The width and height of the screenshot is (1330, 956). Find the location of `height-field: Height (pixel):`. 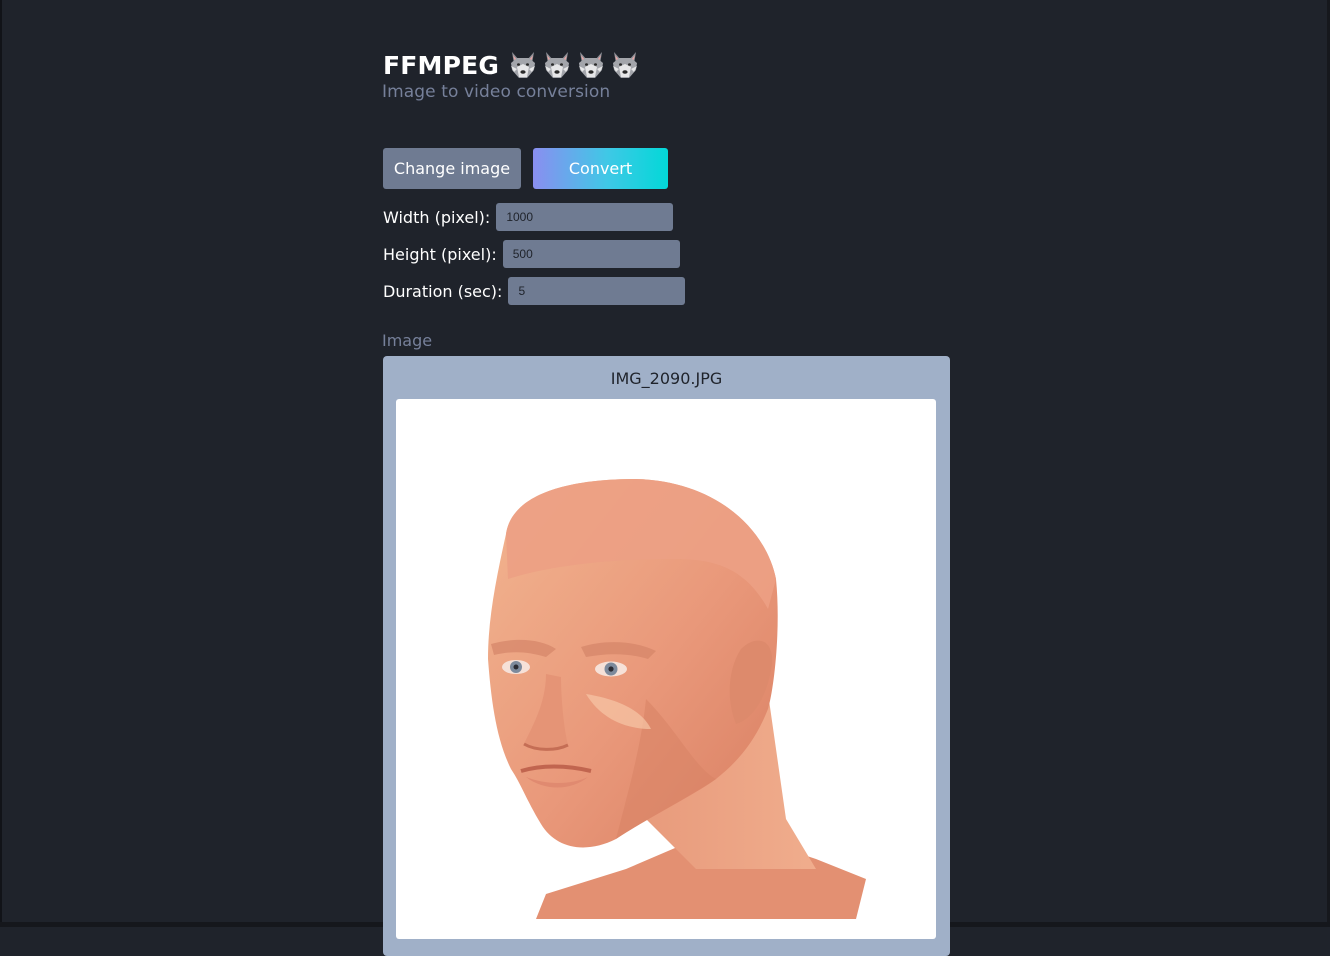

height-field: Height (pixel): is located at coordinates (667, 254).